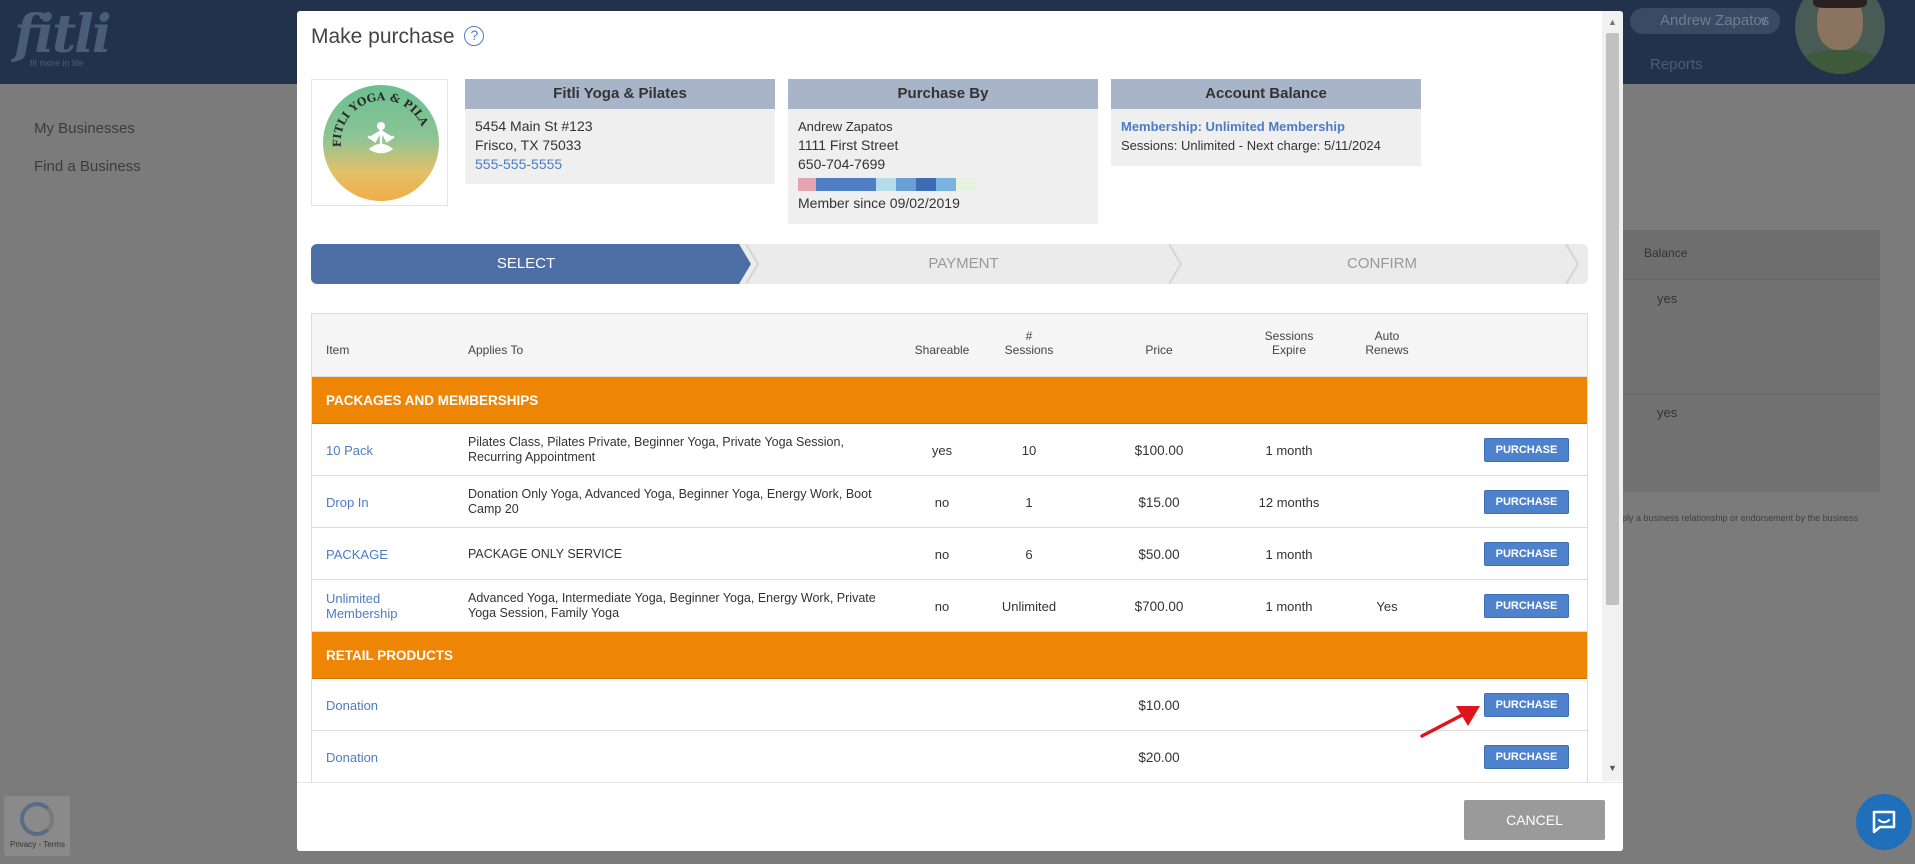 This screenshot has width=1915, height=864. What do you see at coordinates (84, 128) in the screenshot?
I see `sidebar-item-my-businesses: My Businesses` at bounding box center [84, 128].